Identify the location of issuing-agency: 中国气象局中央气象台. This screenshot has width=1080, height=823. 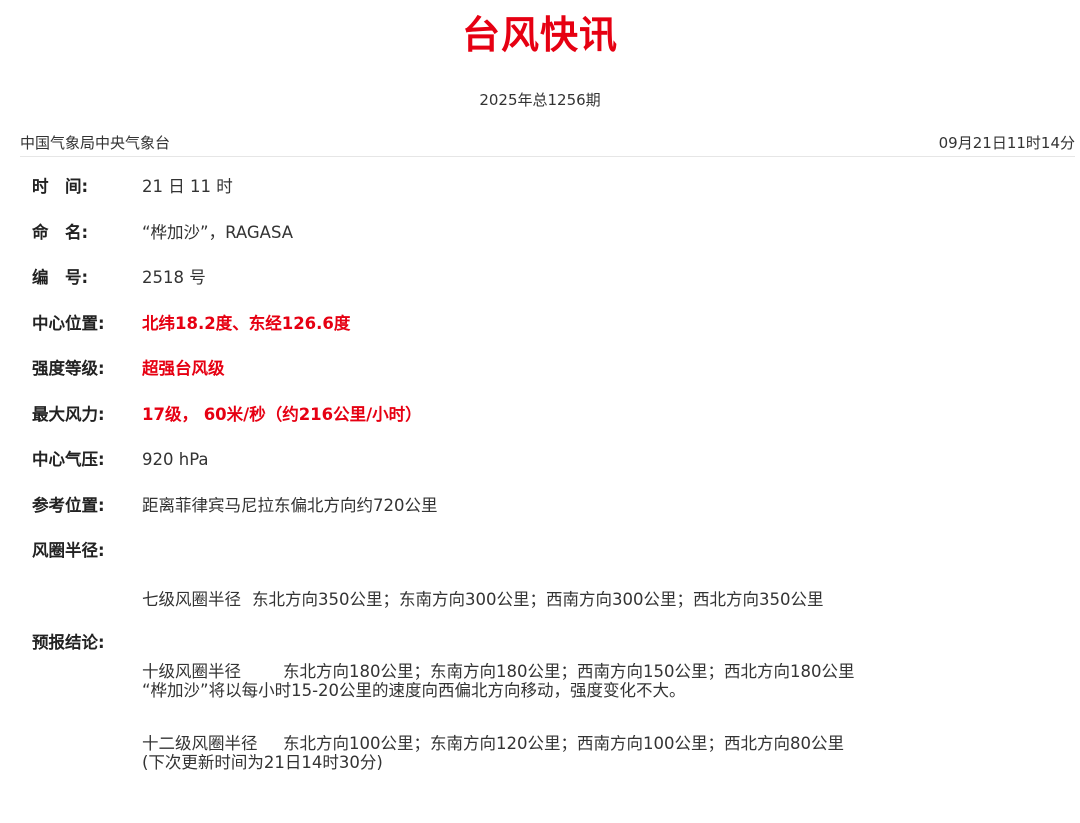
(95, 143).